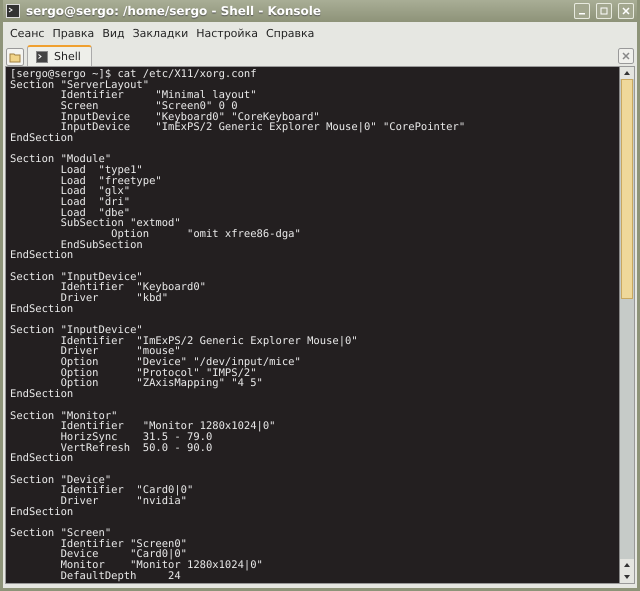 This screenshot has width=640, height=591. I want to click on terminal-line: InputDevice "Keyboard0" "CoreKeyboard", so click(190, 117).